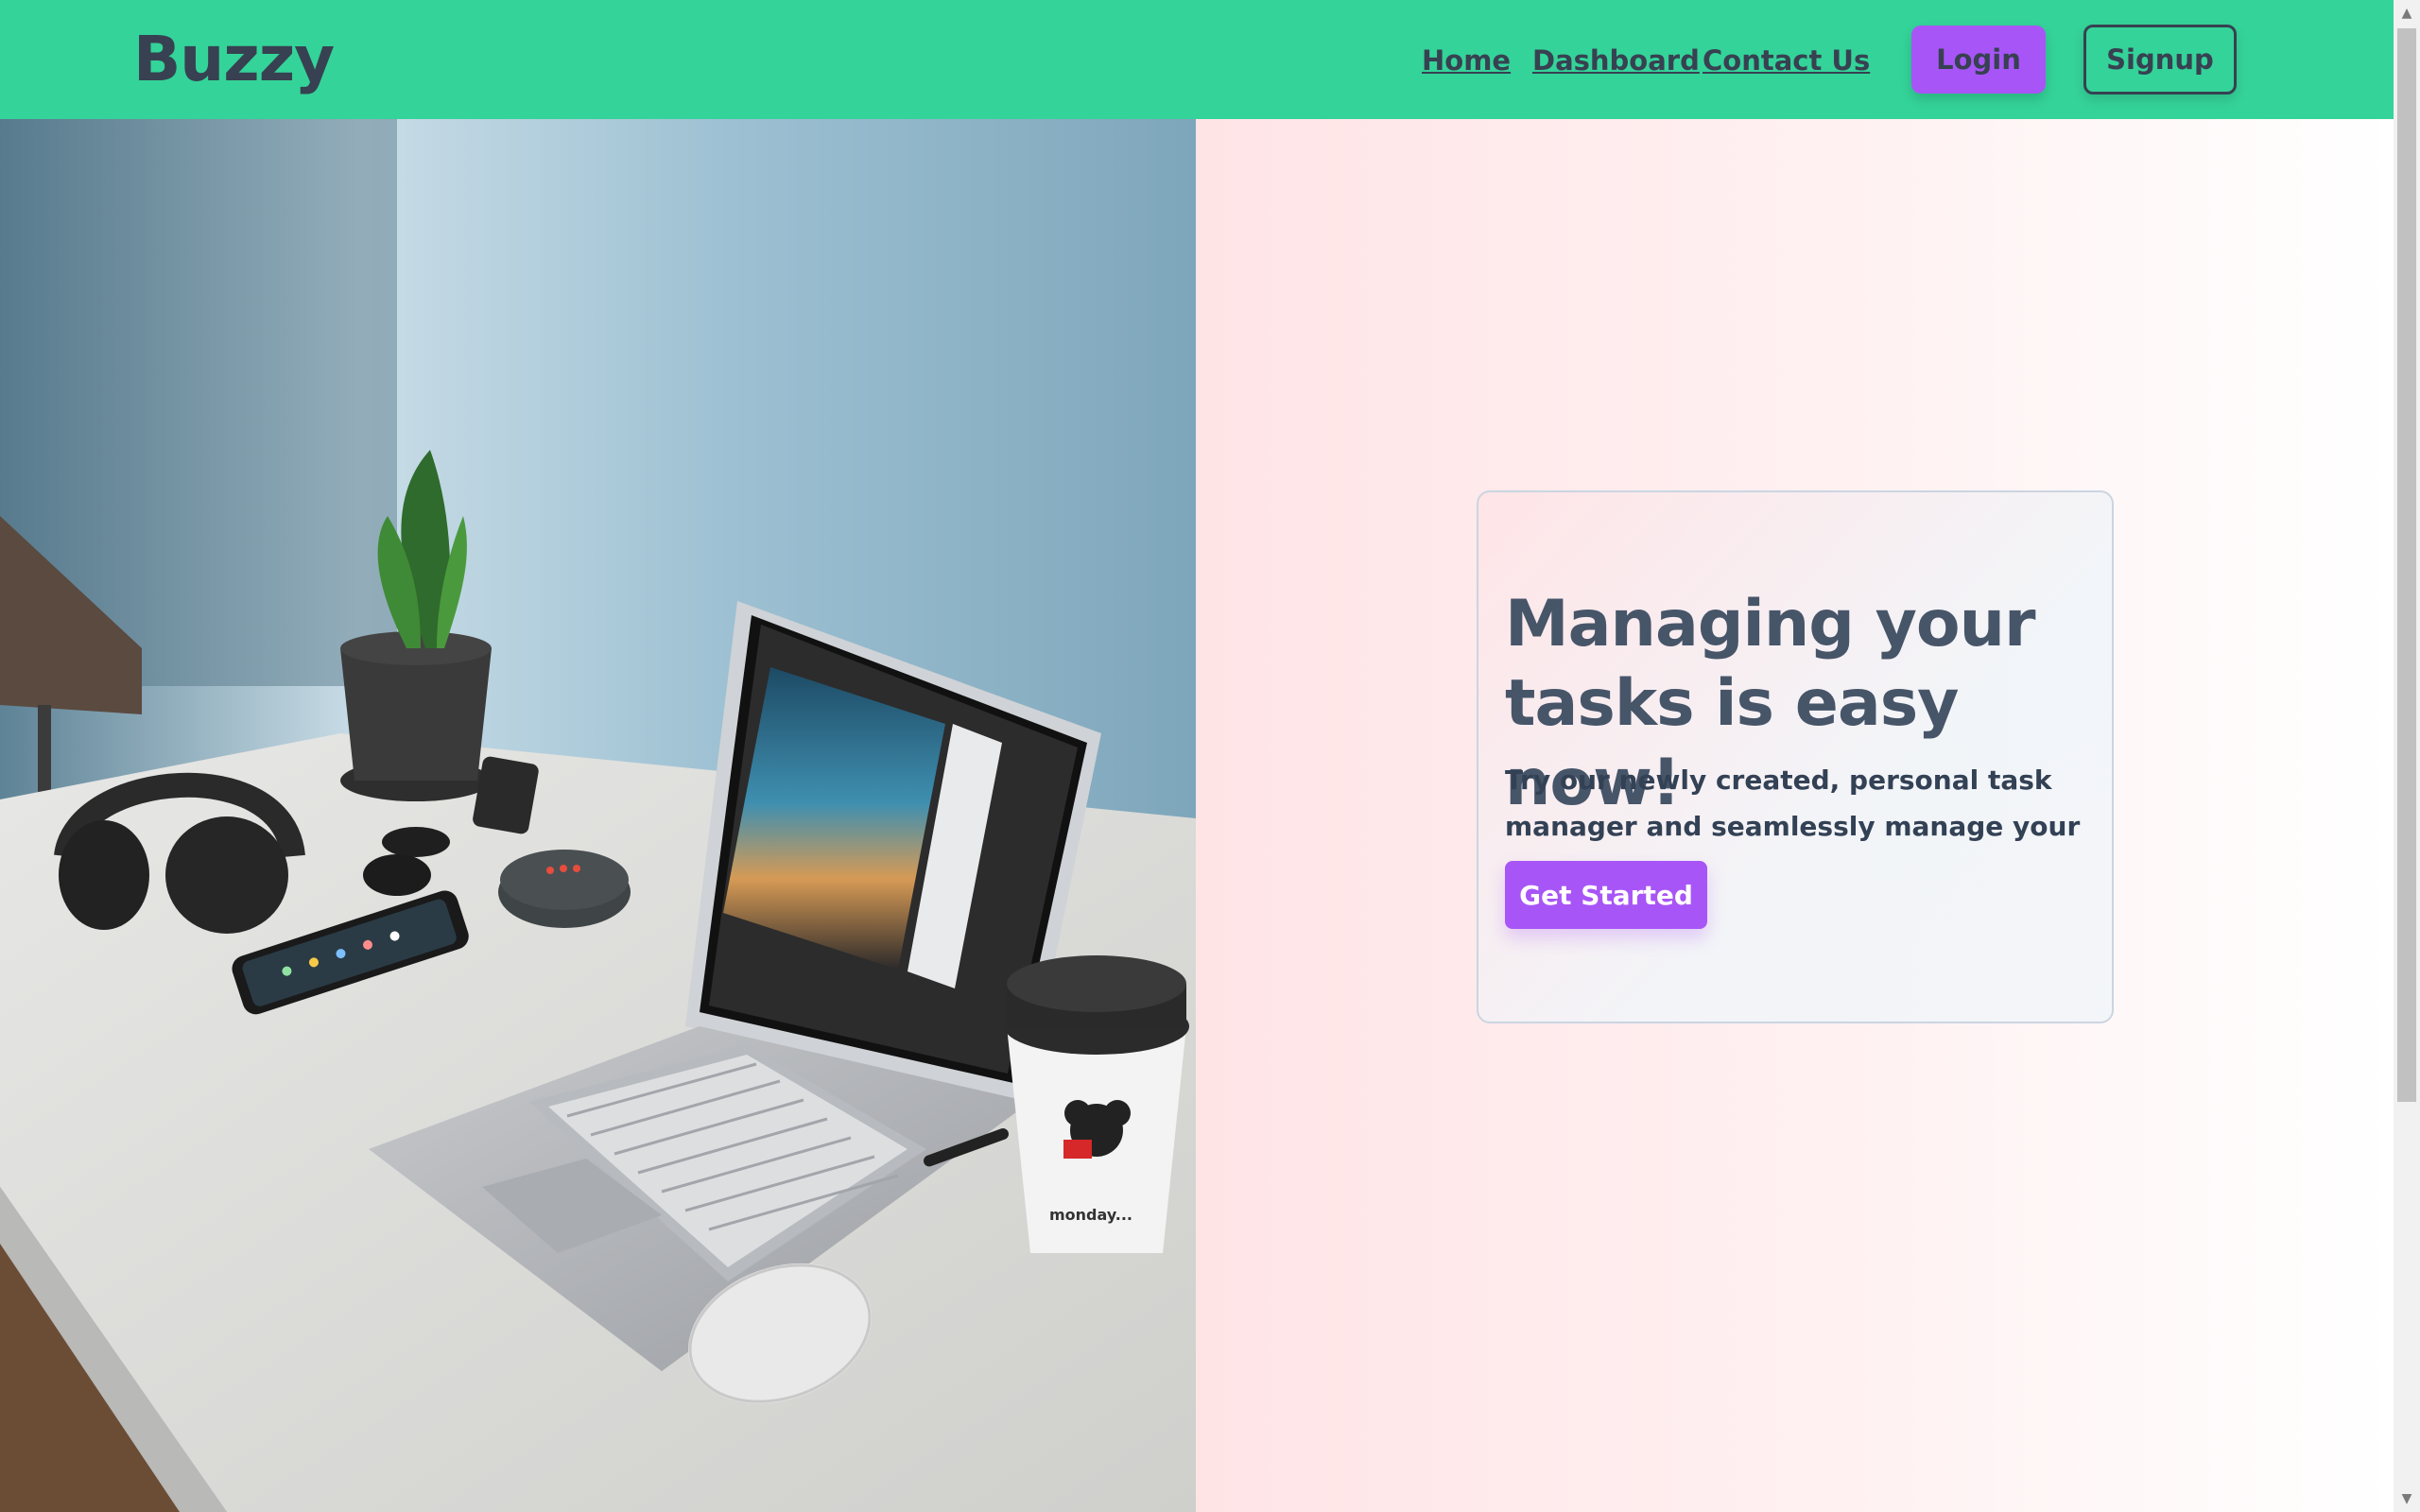  Describe the element at coordinates (2406, 565) in the screenshot. I see `scroll-thumb` at that location.